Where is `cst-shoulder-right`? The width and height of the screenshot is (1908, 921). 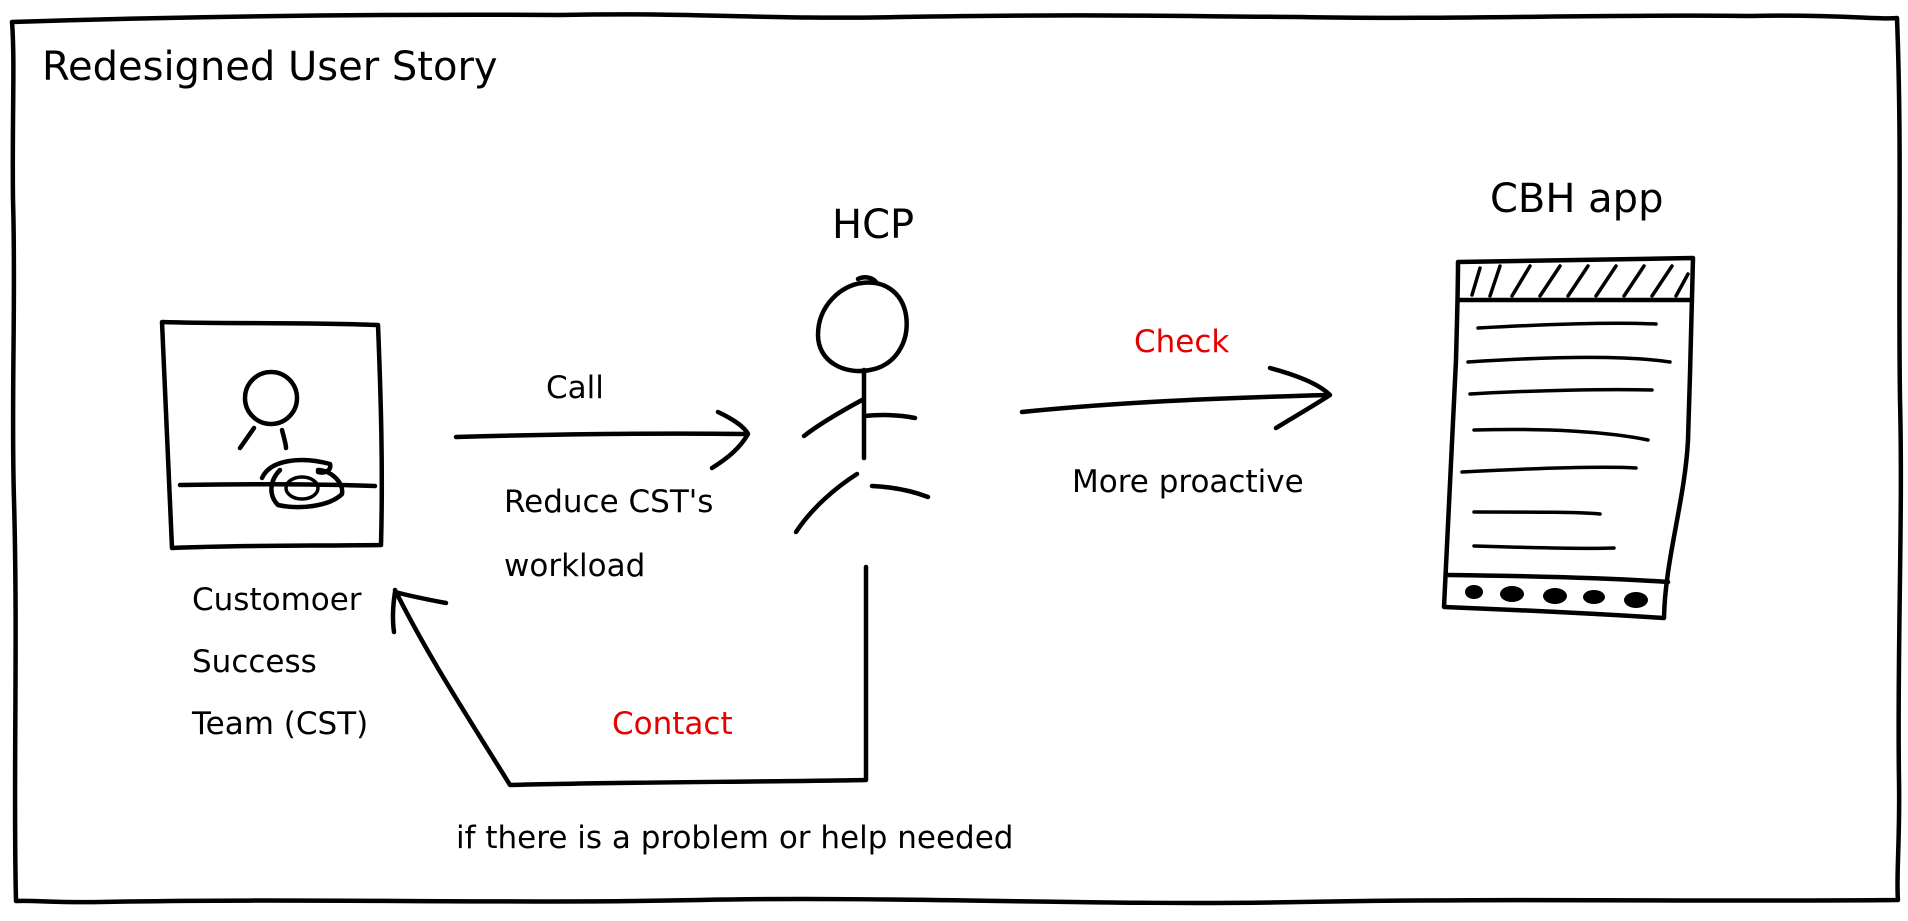 cst-shoulder-right is located at coordinates (284, 439).